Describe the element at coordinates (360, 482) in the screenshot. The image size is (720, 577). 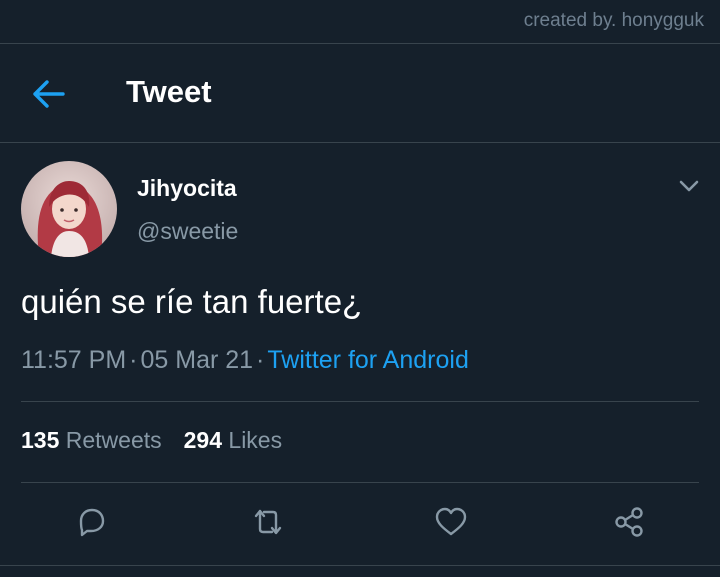
I see `stats-divider` at that location.